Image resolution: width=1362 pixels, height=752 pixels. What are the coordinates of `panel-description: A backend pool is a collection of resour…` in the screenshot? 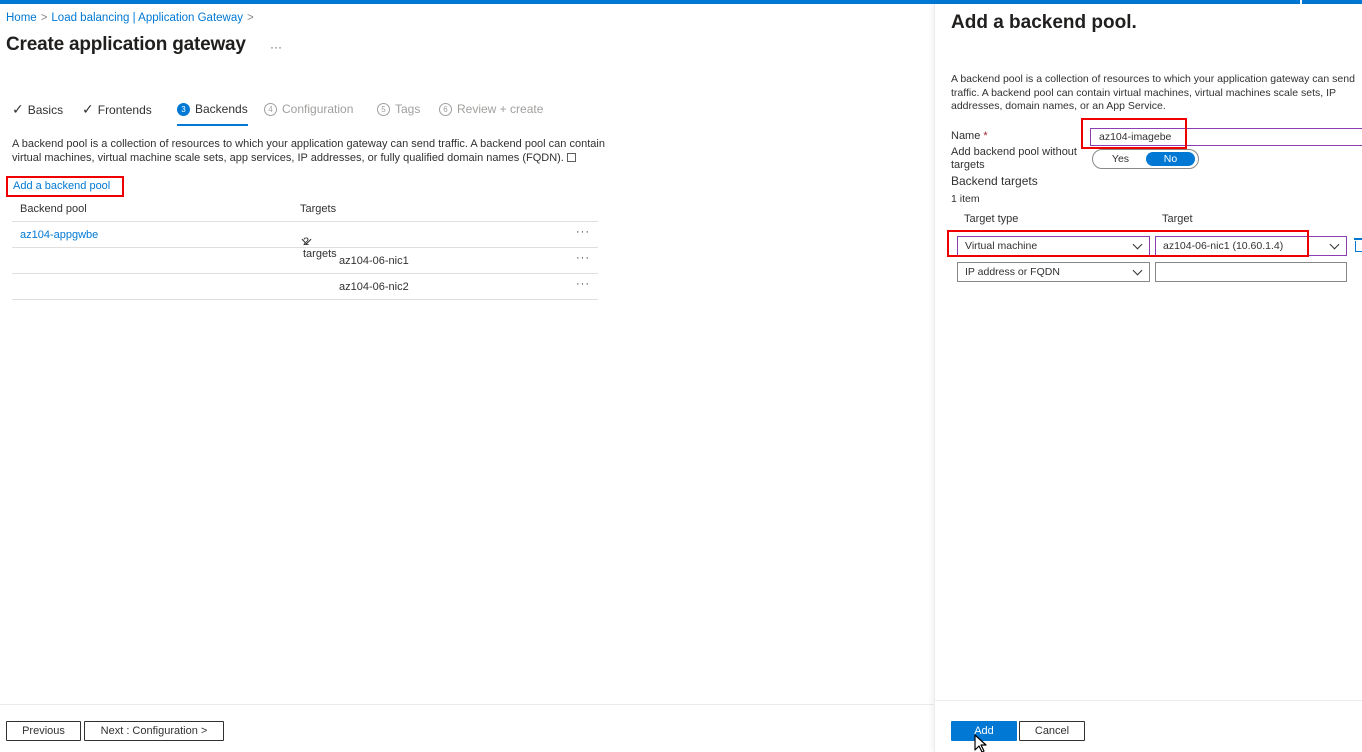 It's located at (1153, 92).